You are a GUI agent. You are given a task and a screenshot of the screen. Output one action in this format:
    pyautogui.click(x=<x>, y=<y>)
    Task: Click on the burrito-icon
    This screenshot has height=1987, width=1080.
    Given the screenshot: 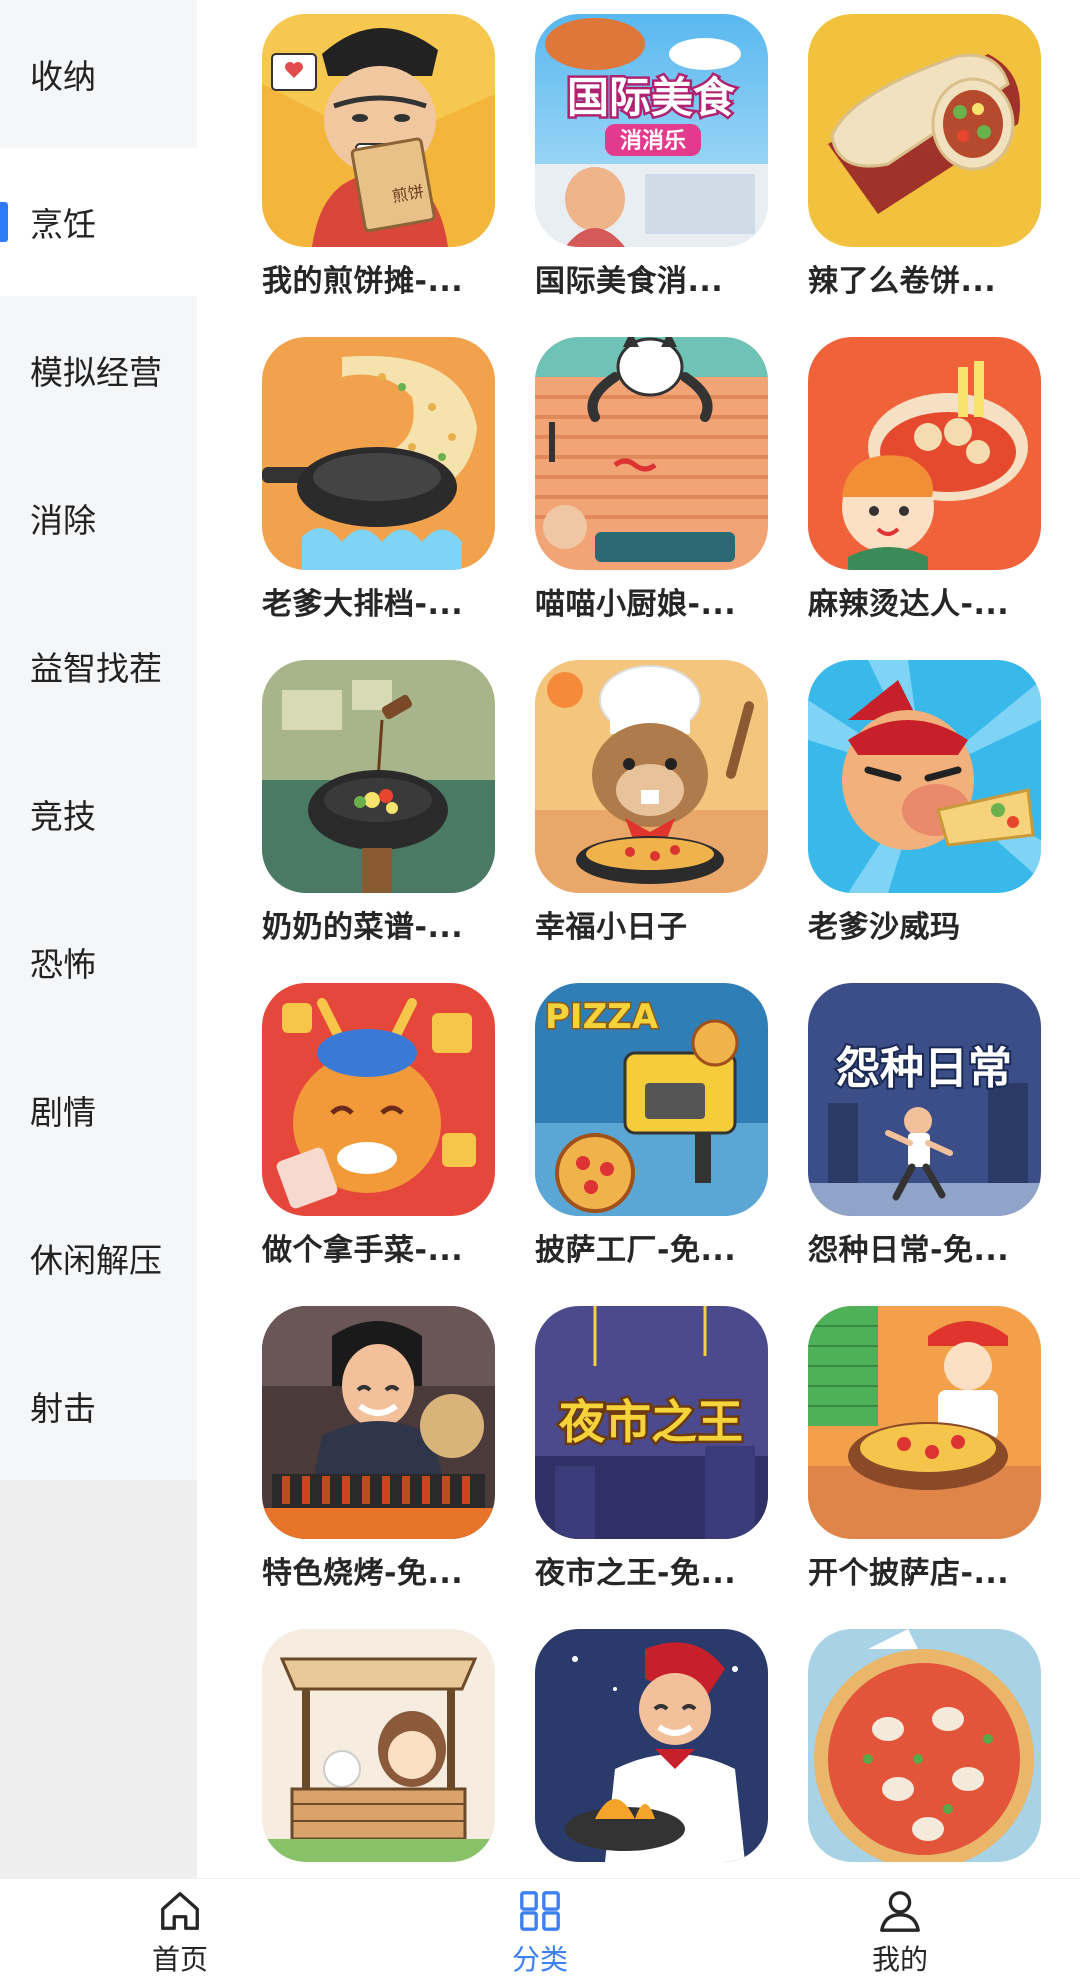 What is the action you would take?
    pyautogui.click(x=924, y=130)
    